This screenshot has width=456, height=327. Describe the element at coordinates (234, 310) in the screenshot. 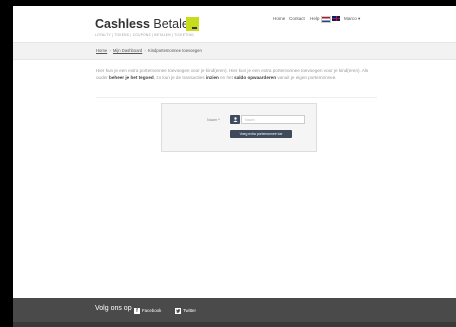

I see `site-footer: Volg ons op f Facebook Twitter` at that location.